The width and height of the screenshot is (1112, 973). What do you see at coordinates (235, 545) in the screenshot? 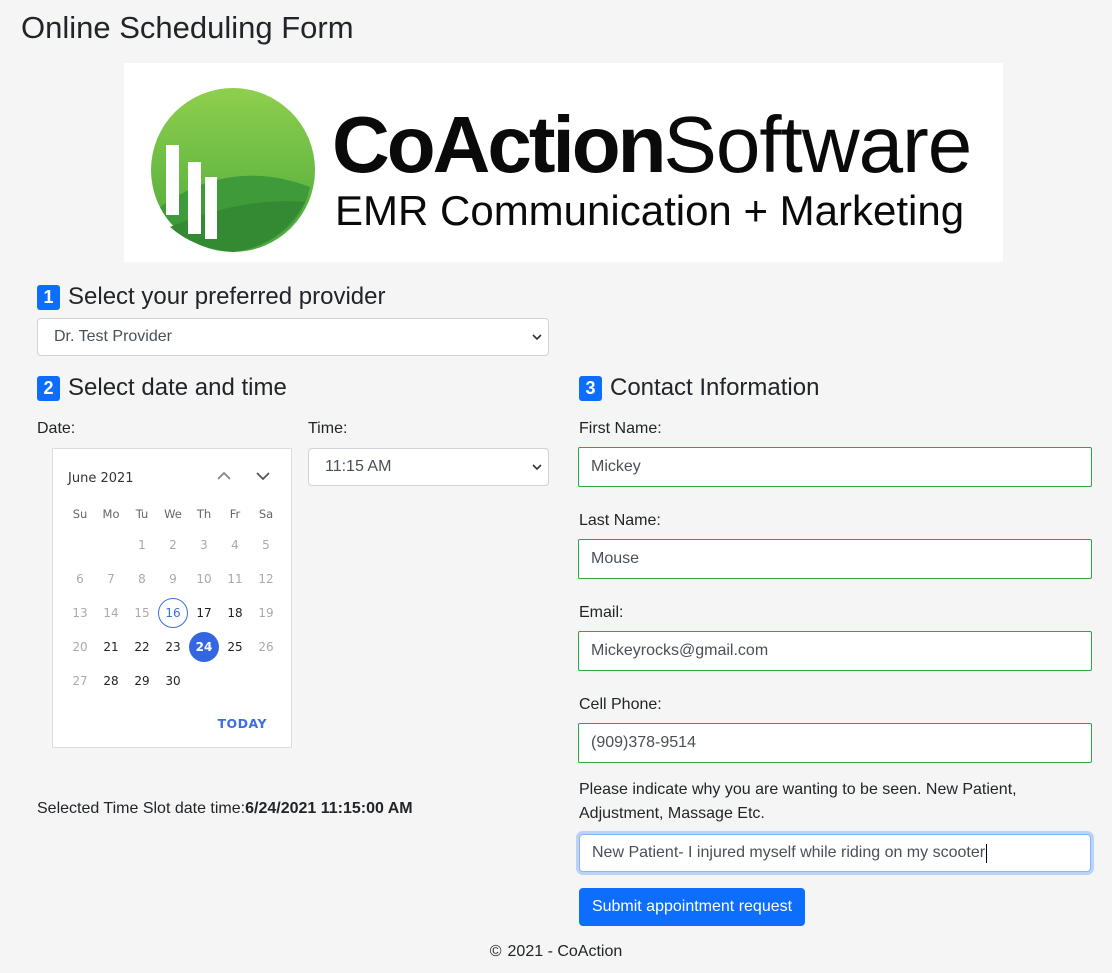
I see `calendar-day: 4` at bounding box center [235, 545].